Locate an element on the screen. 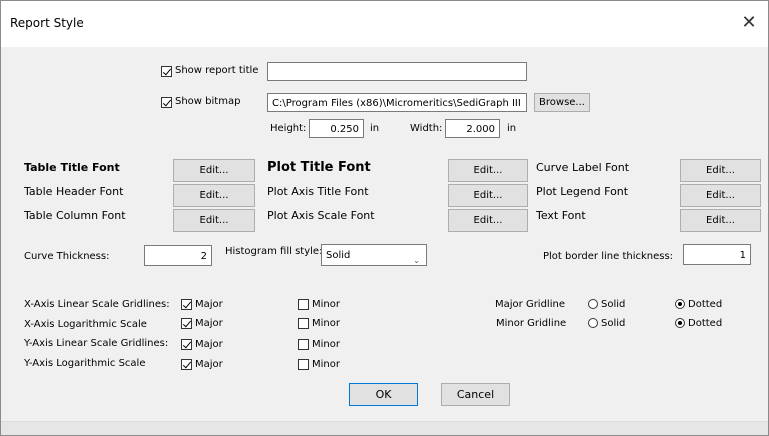 This screenshot has height=436, width=769. width-unit: in is located at coordinates (512, 128).